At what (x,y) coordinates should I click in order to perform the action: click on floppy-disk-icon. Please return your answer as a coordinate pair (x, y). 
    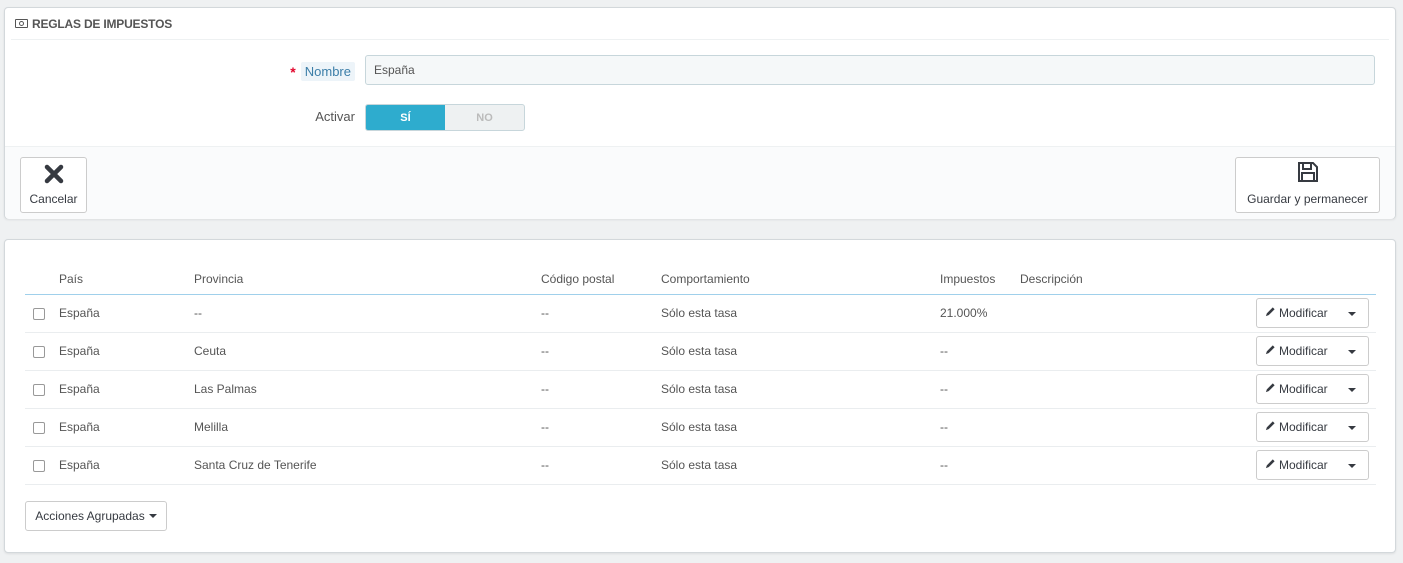
    Looking at the image, I should click on (1308, 175).